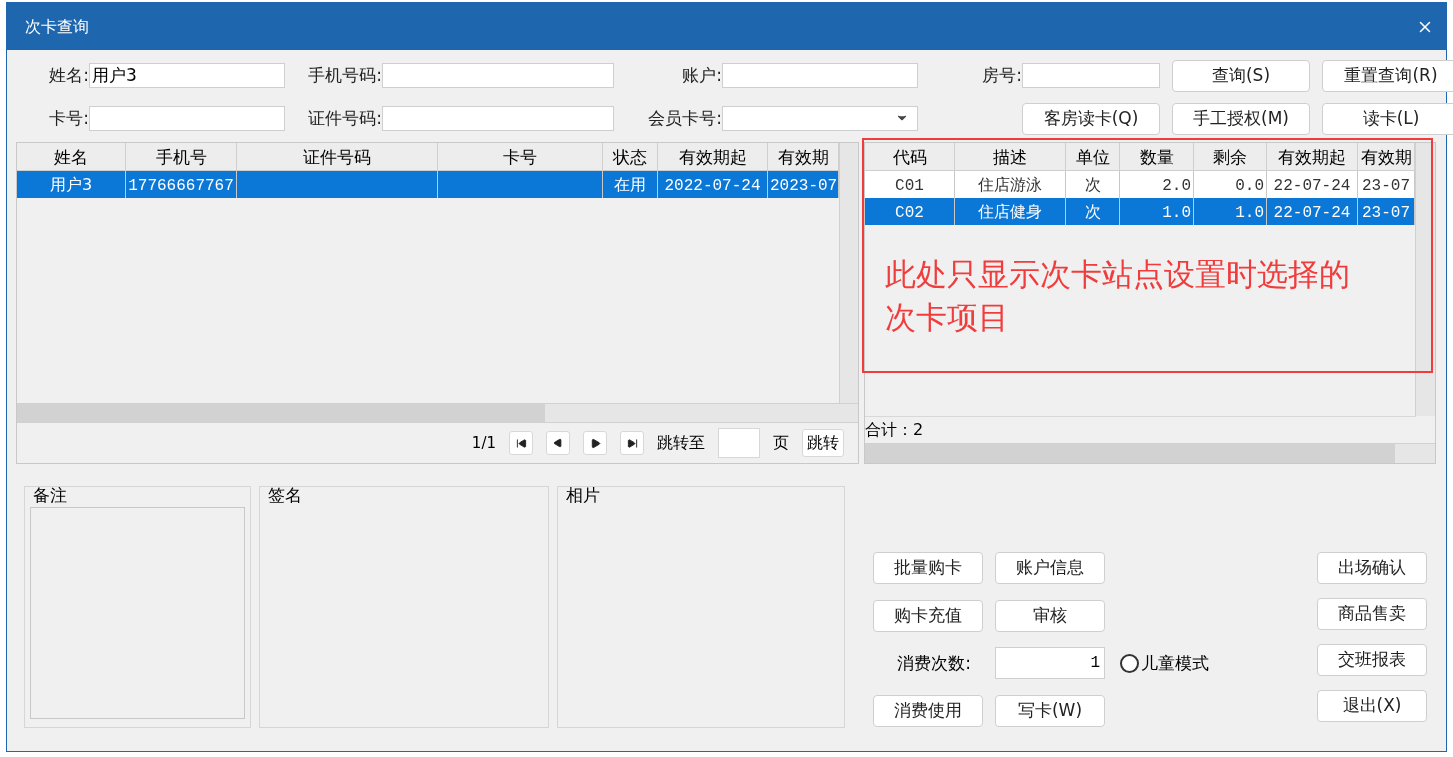  Describe the element at coordinates (934, 663) in the screenshot. I see `count-label: 消费次数:` at that location.